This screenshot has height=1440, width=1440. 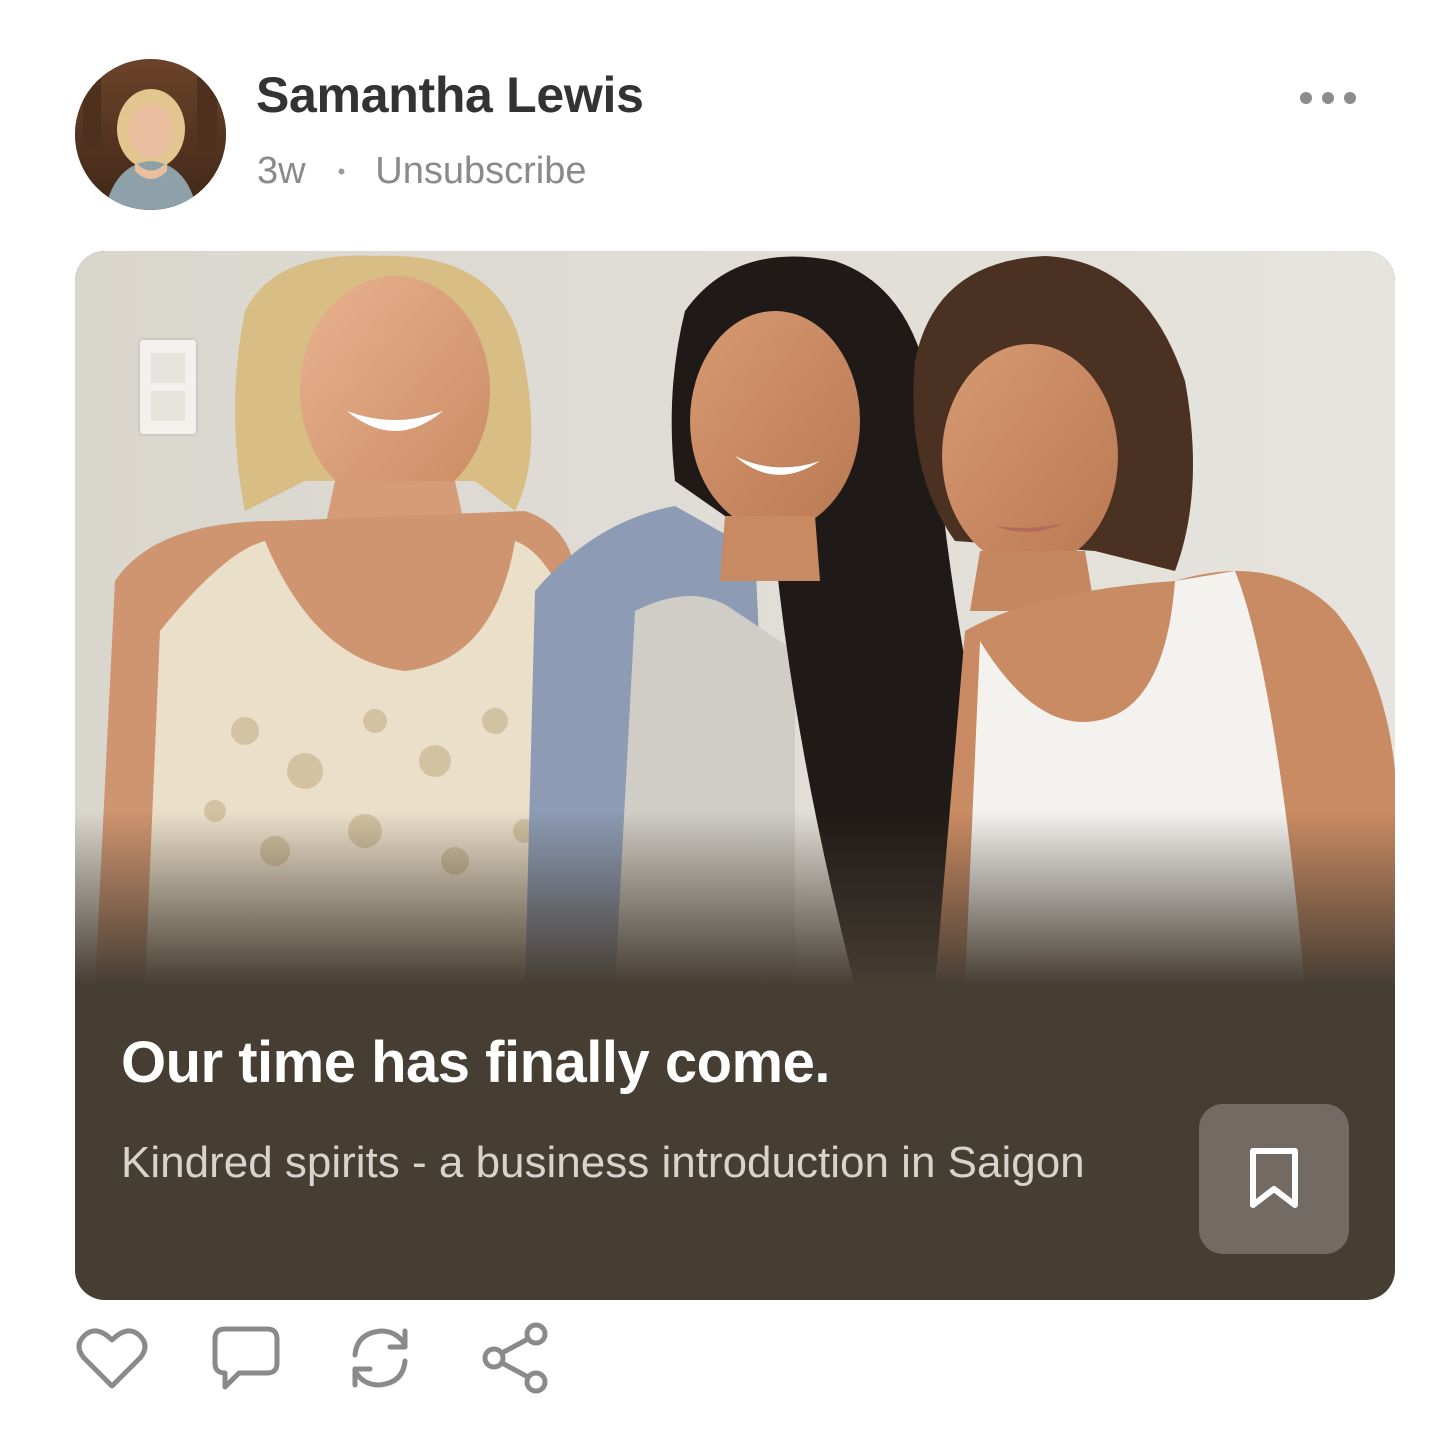 I want to click on restack-icon, so click(x=380, y=1358).